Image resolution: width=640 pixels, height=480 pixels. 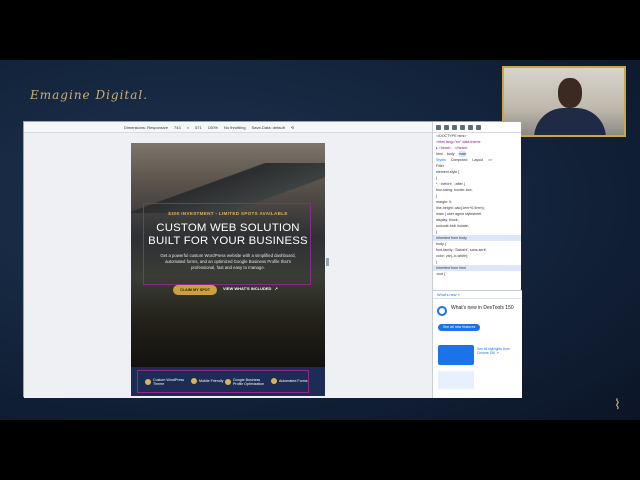 What do you see at coordinates (456, 355) in the screenshot?
I see `whats-new-video-card` at bounding box center [456, 355].